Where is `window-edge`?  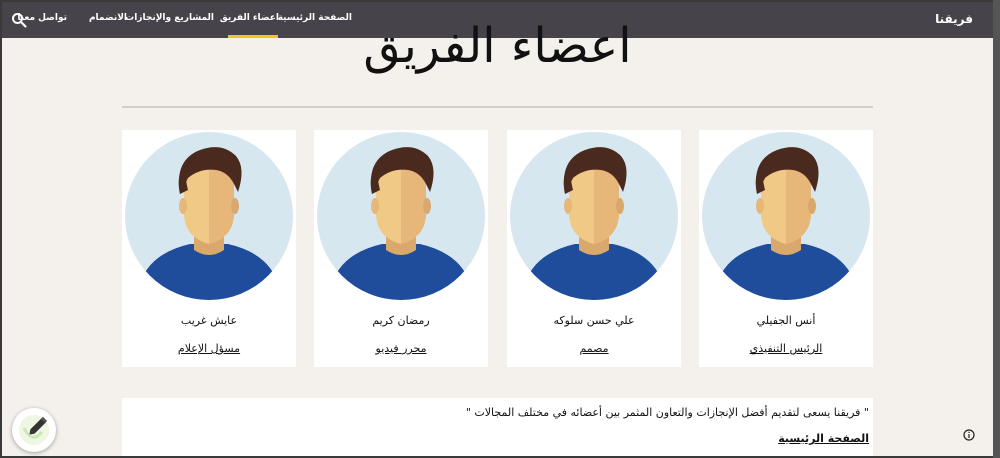 window-edge is located at coordinates (996, 229).